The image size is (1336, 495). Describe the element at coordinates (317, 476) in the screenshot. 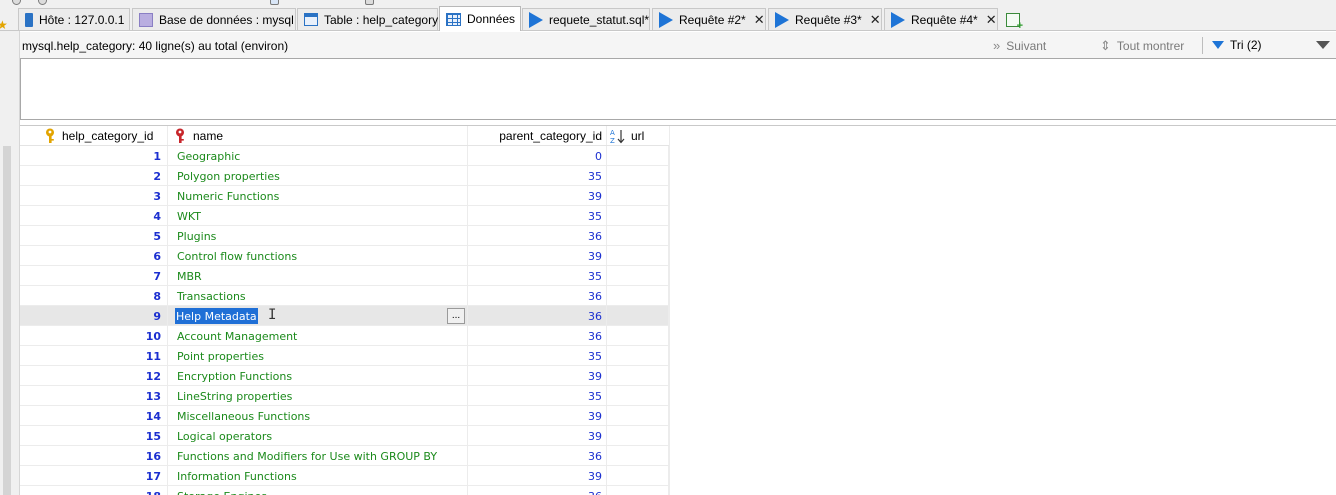

I see `cell-name: Information Functions` at that location.